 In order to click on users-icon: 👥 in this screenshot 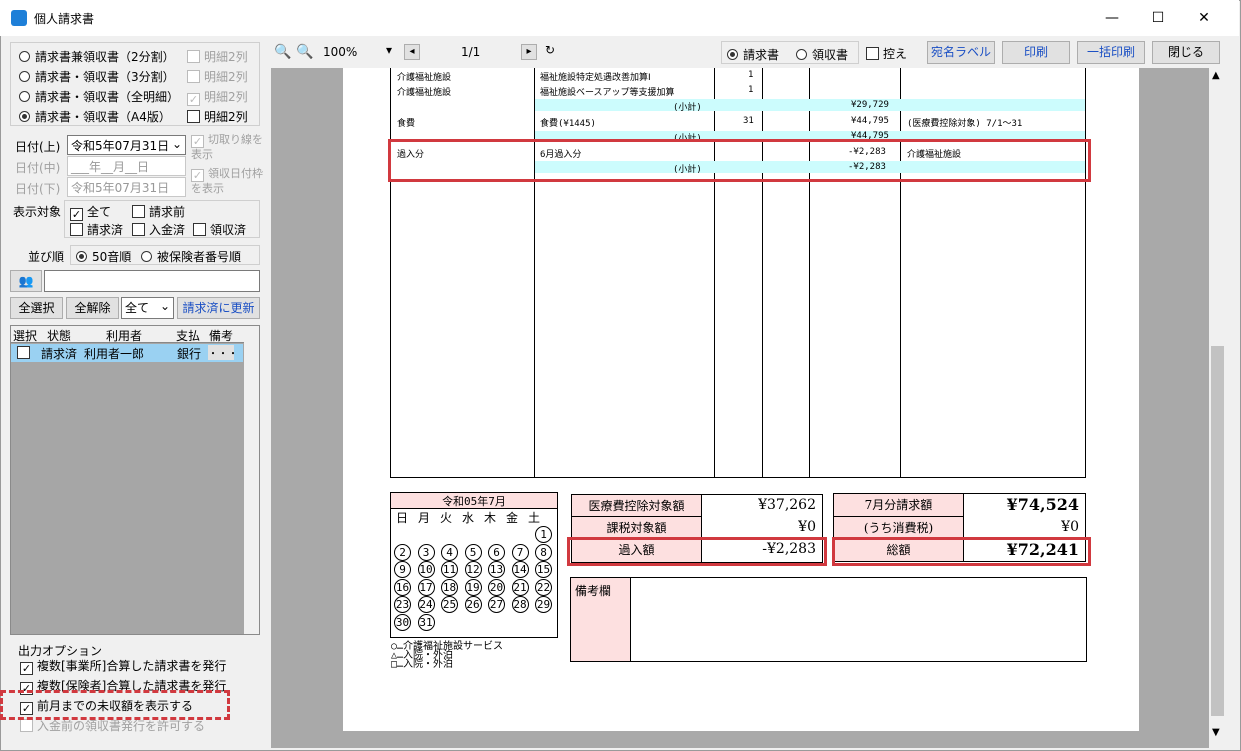, I will do `click(26, 281)`.